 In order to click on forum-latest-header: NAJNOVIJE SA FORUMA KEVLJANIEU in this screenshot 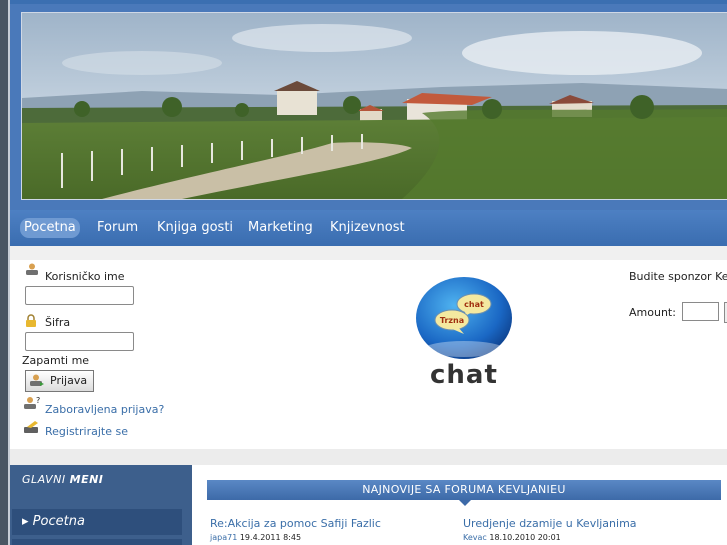, I will do `click(464, 493)`.